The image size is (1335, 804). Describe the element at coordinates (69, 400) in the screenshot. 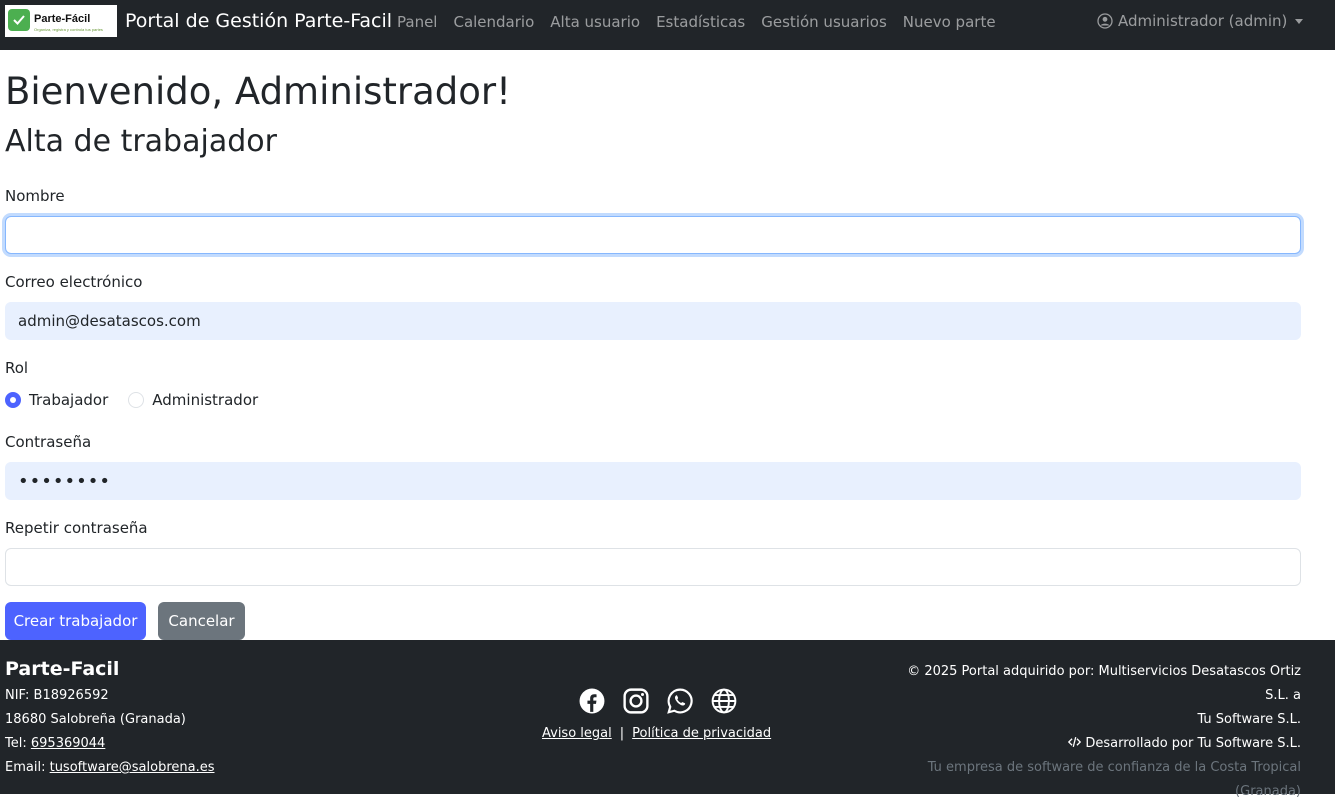

I see `role-option-label: Trabajador` at that location.